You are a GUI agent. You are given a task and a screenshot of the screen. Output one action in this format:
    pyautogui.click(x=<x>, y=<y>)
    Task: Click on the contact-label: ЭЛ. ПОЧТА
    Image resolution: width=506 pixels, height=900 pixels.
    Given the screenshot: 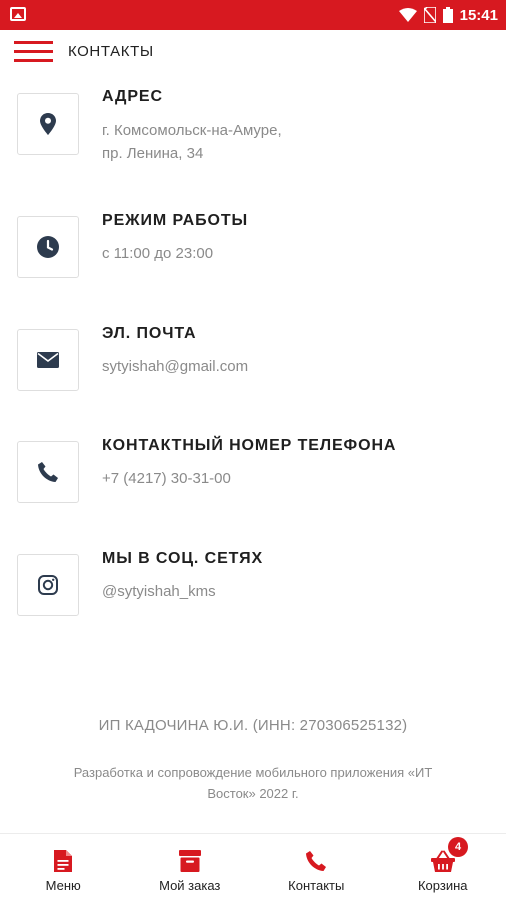 What is the action you would take?
    pyautogui.click(x=149, y=333)
    